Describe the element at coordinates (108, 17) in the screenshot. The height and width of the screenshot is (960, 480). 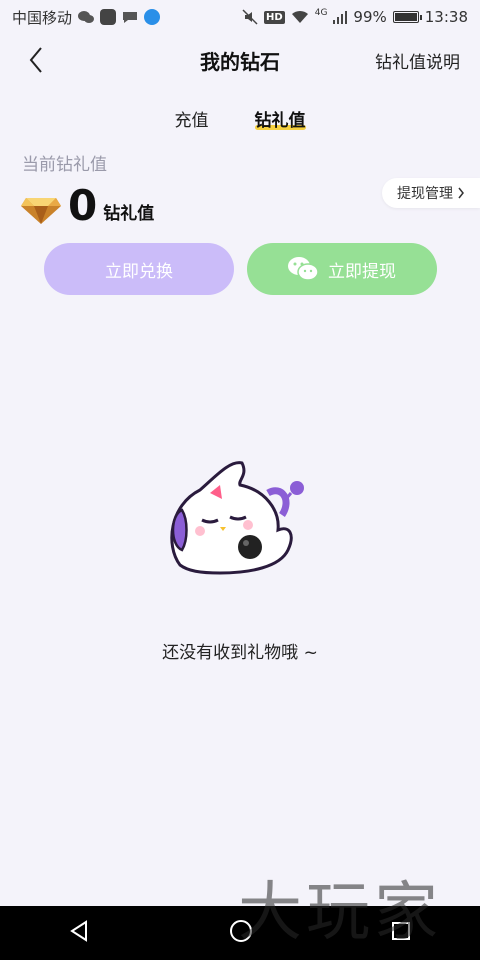
I see `app-icon` at that location.